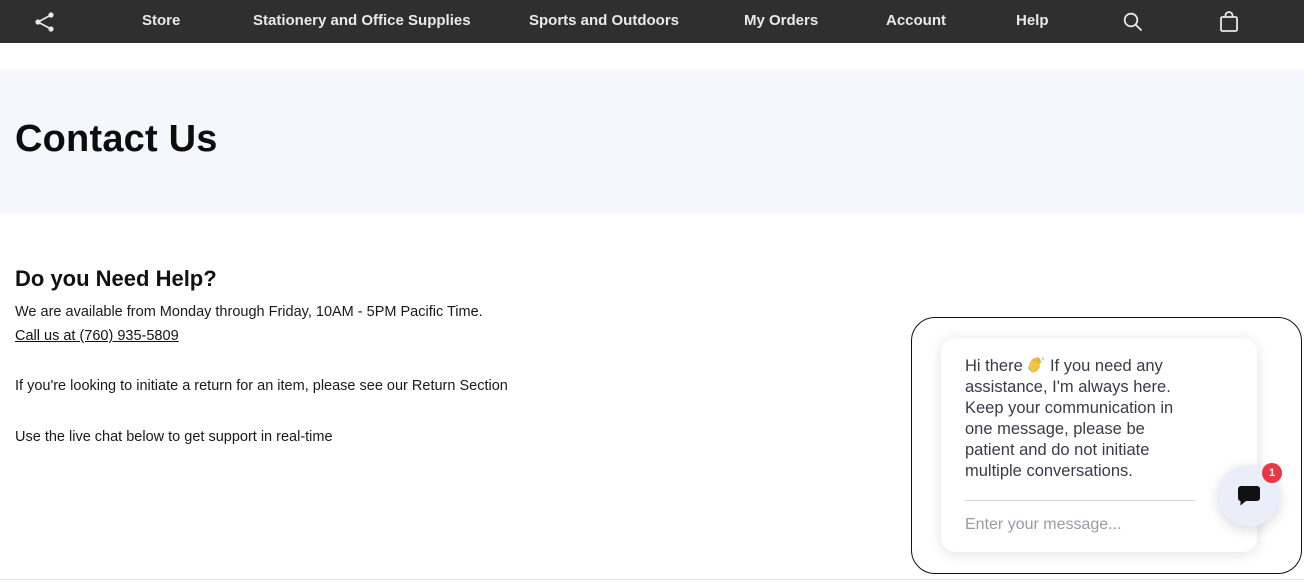  I want to click on nav-sports-outdoors: Sports and Outdoors, so click(604, 21).